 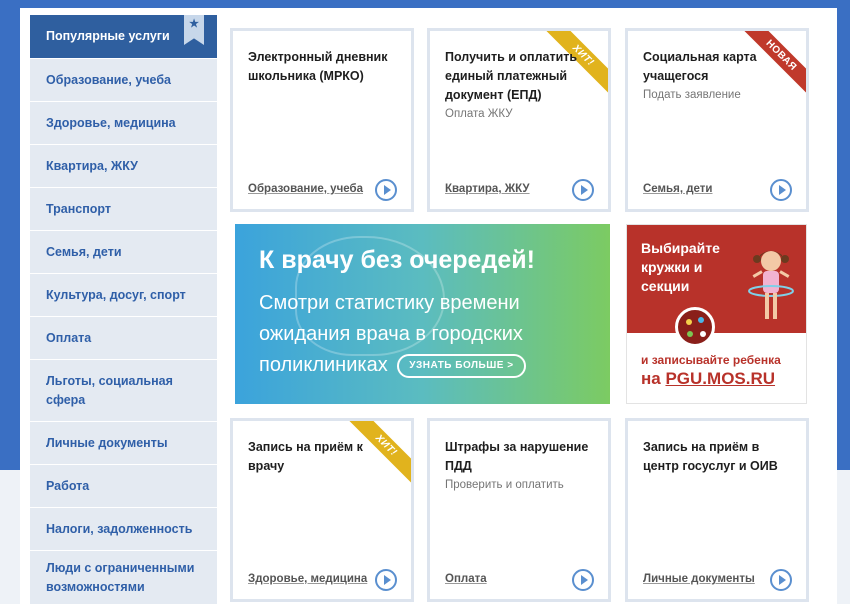 I want to click on banner-headline: К врачу без очередей!, so click(x=397, y=260).